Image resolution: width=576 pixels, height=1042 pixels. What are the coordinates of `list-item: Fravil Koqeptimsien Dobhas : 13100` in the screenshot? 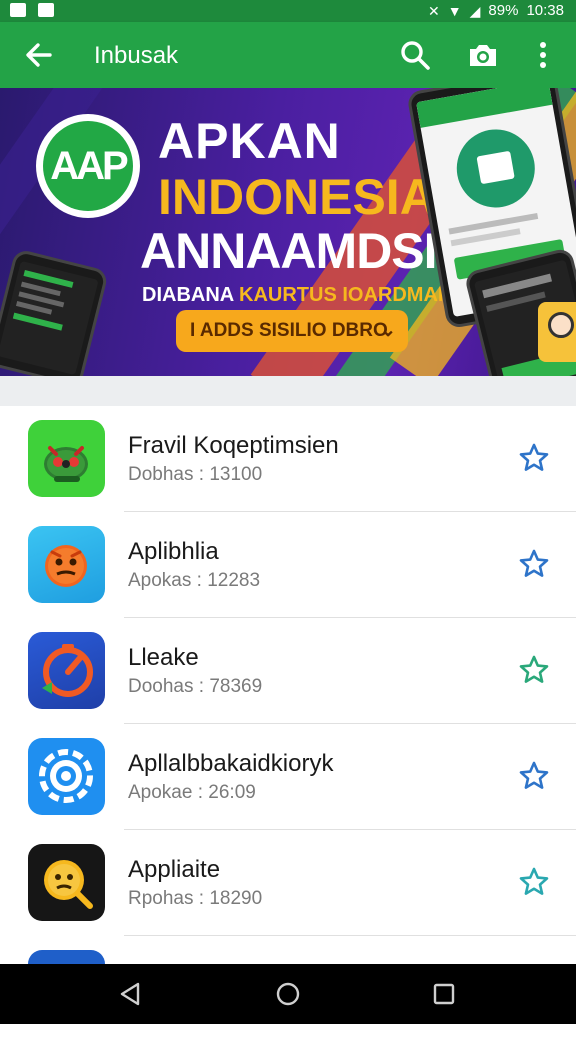 It's located at (288, 459).